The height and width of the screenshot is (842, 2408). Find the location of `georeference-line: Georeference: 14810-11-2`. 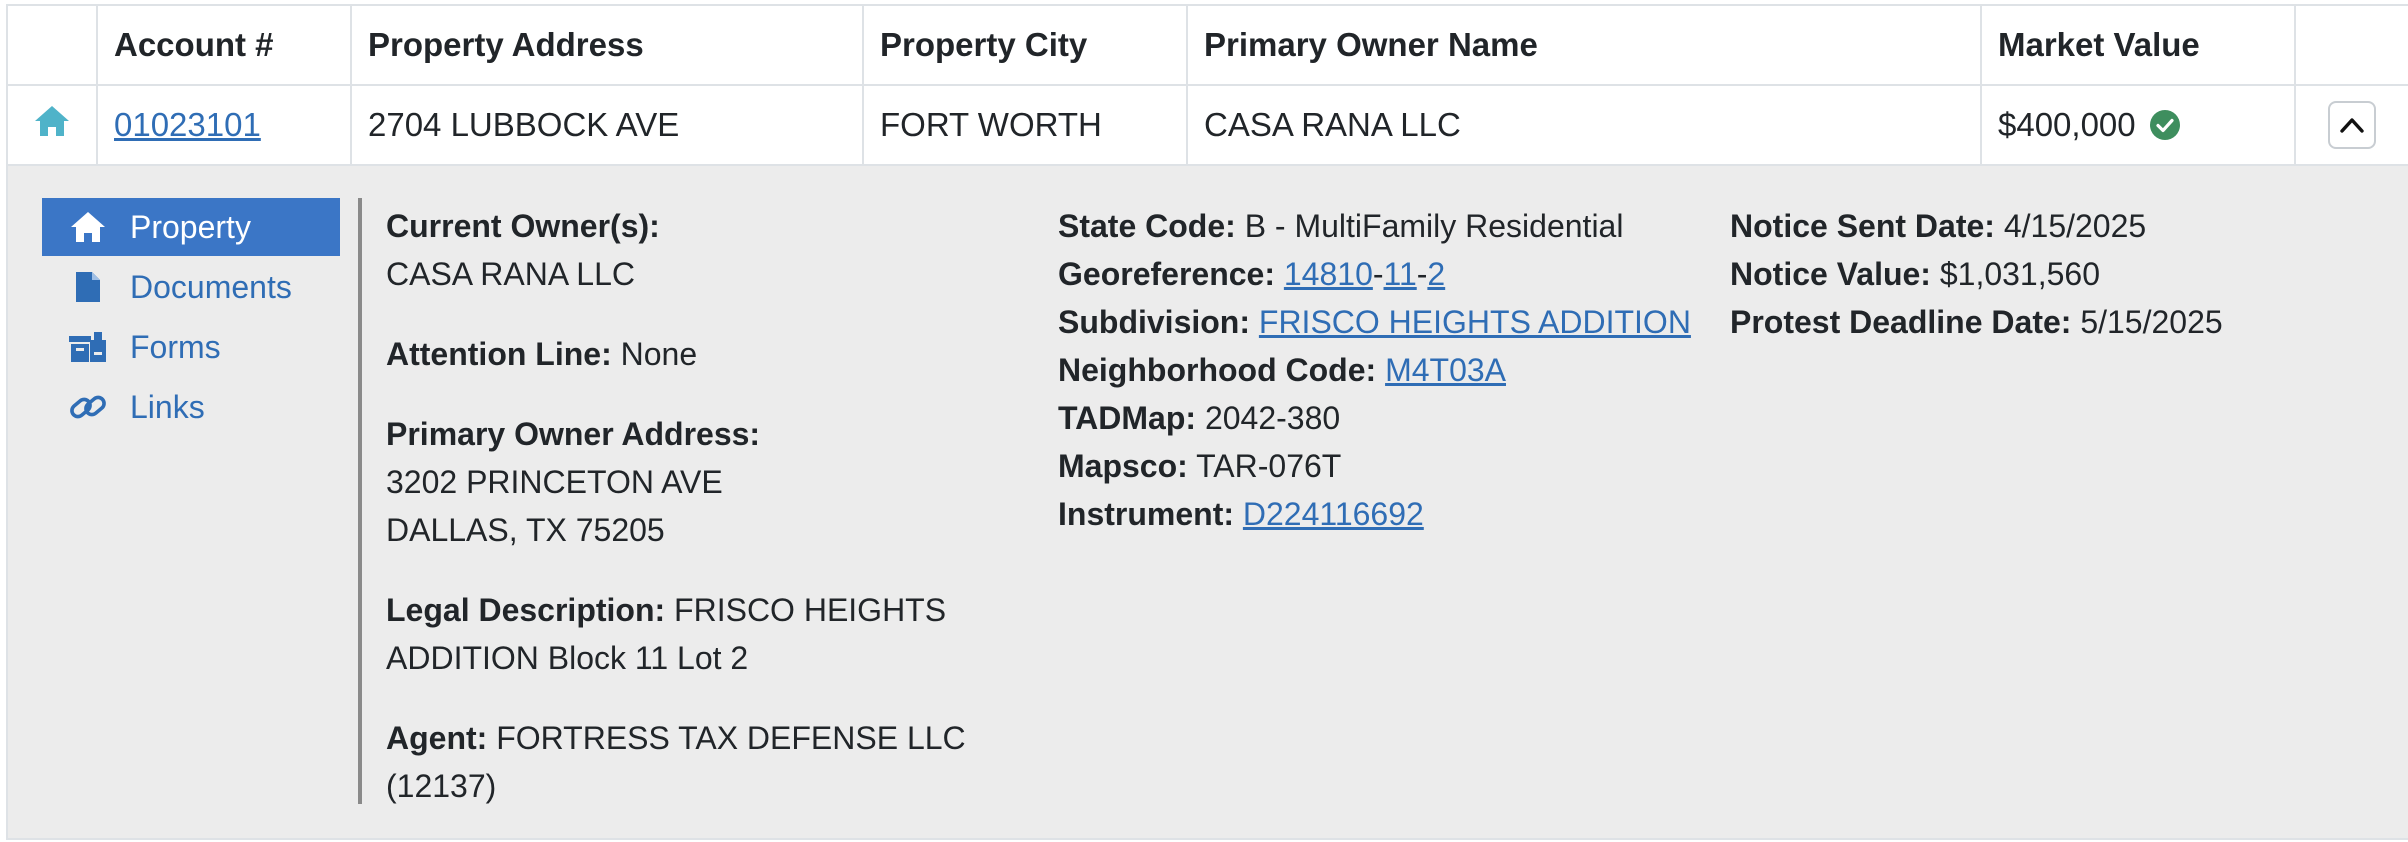

georeference-line: Georeference: 14810-11-2 is located at coordinates (1378, 274).